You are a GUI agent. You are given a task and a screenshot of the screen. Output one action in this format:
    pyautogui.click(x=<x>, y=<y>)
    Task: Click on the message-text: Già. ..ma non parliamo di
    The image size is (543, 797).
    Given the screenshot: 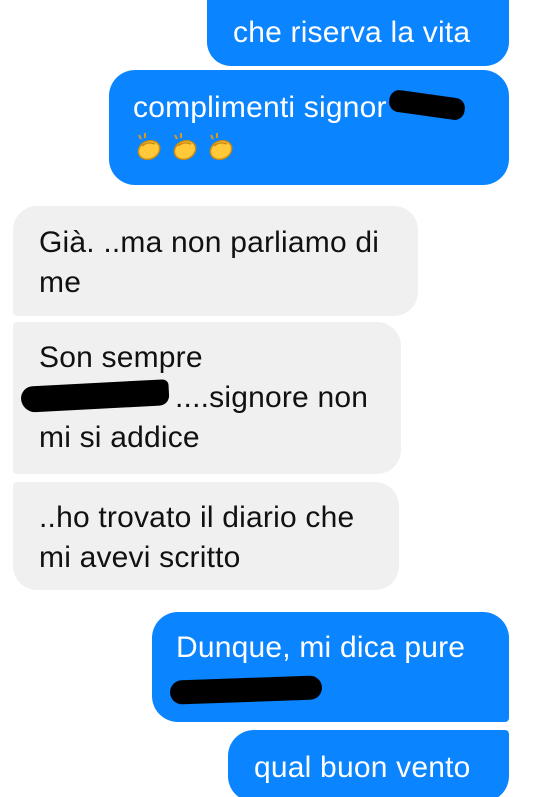 What is the action you would take?
    pyautogui.click(x=209, y=242)
    